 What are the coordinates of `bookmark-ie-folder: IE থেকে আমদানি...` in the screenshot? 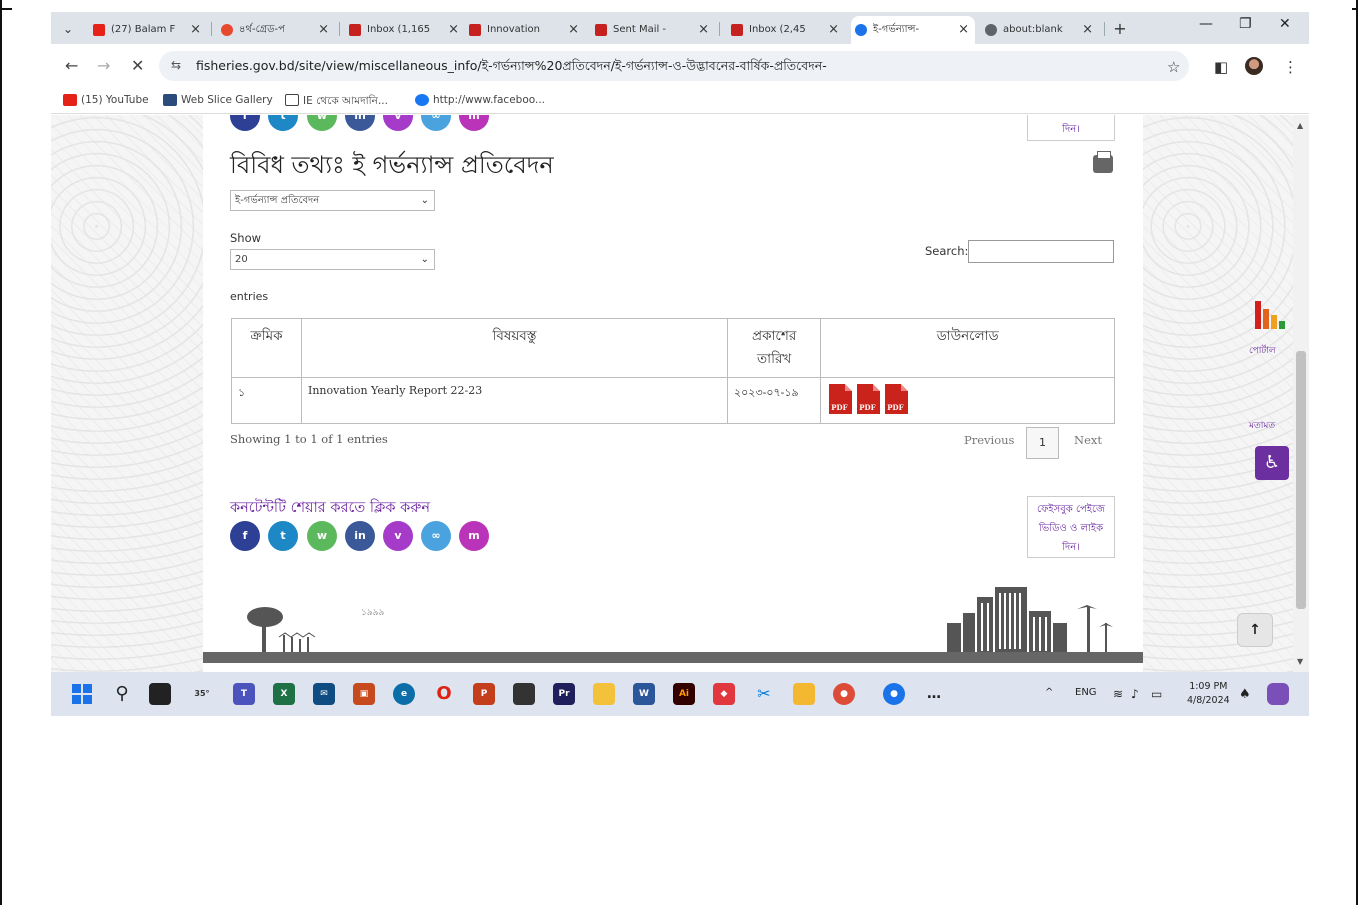 It's located at (336, 102).